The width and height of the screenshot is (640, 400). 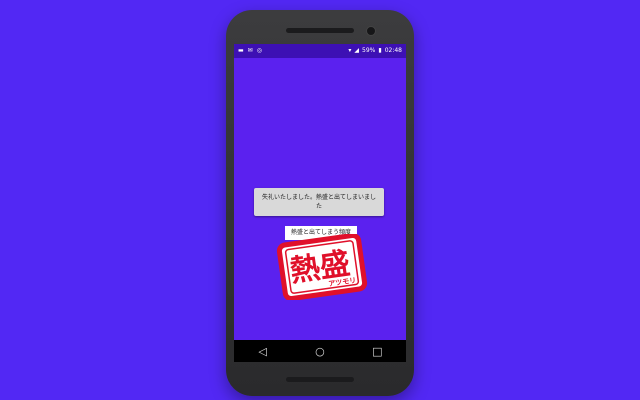 I want to click on home-button: ○, so click(x=320, y=351).